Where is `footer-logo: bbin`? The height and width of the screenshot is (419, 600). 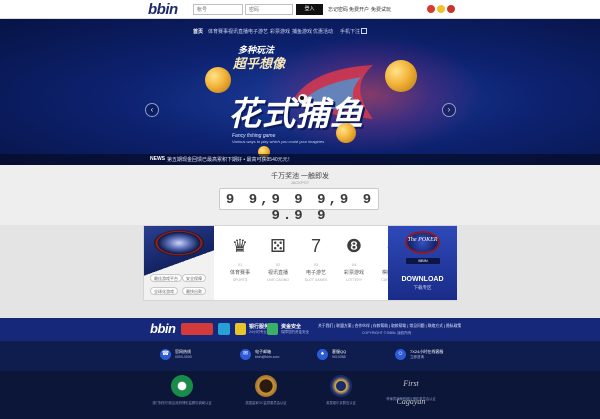
footer-logo: bbin is located at coordinates (163, 328).